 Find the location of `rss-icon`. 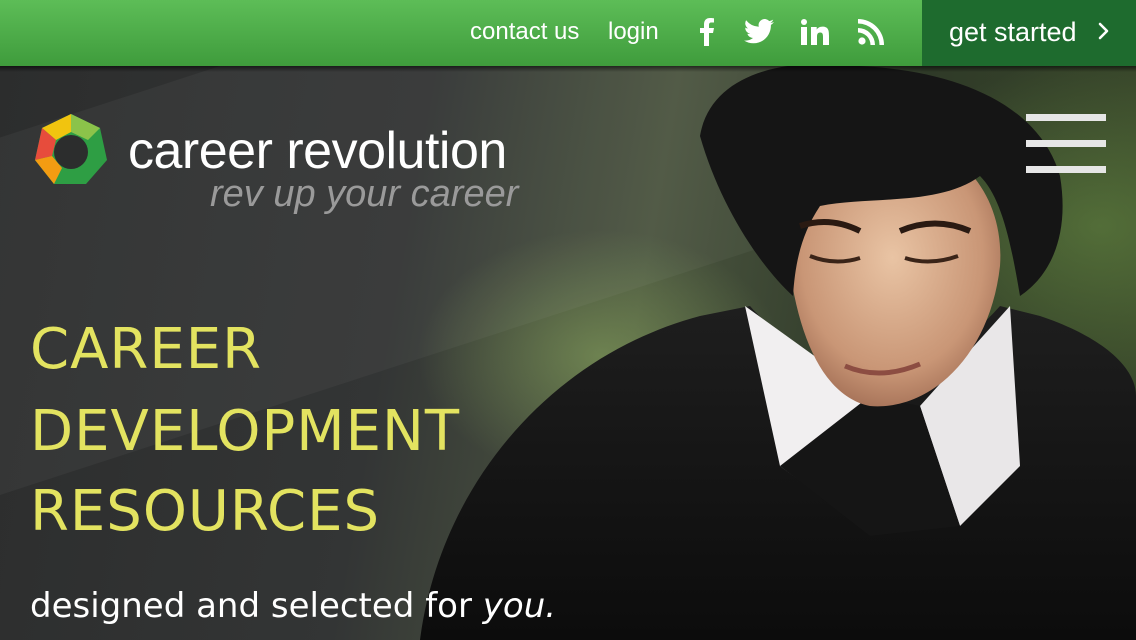

rss-icon is located at coordinates (871, 32).